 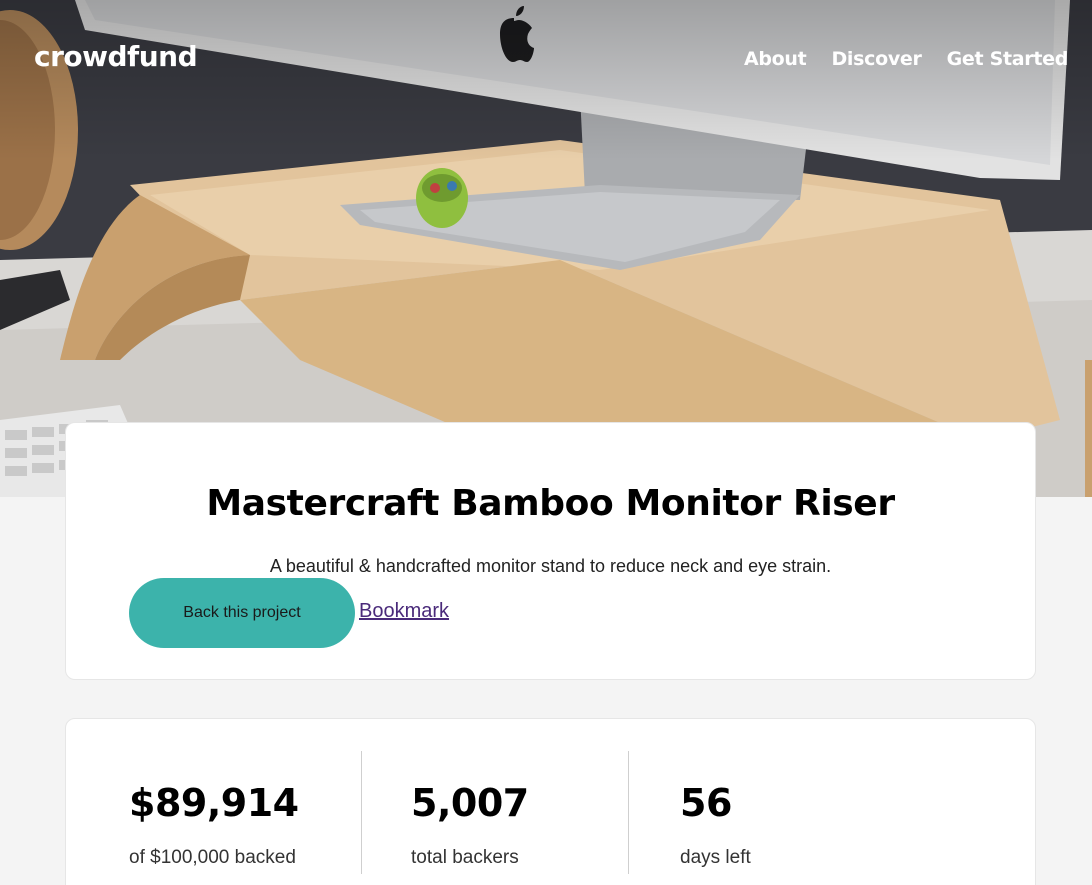 I want to click on back-project-button: Back this project, so click(x=242, y=613).